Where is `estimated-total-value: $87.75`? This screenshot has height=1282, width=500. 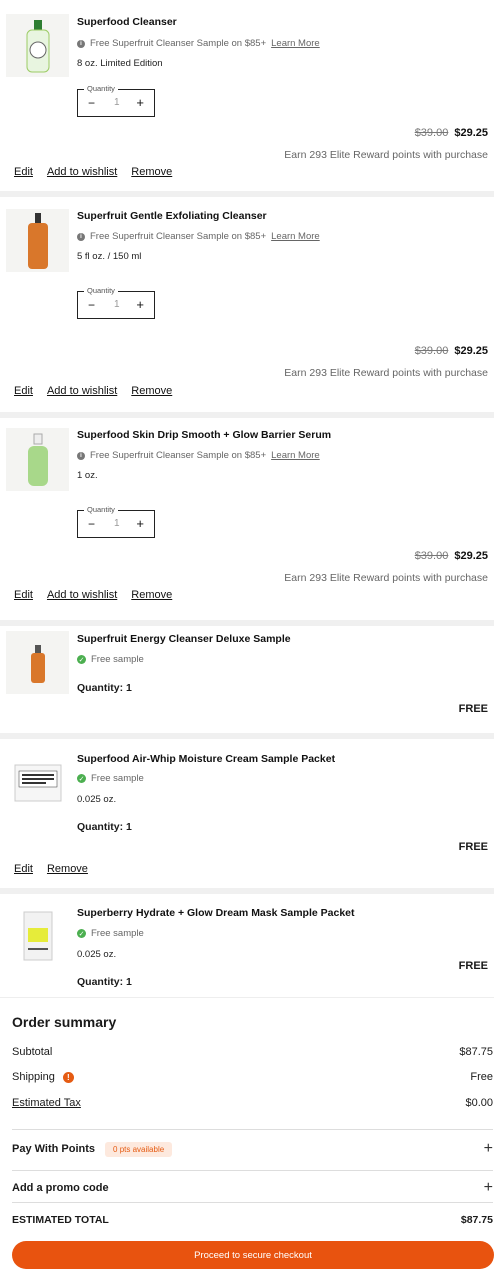
estimated-total-value: $87.75 is located at coordinates (476, 1220).